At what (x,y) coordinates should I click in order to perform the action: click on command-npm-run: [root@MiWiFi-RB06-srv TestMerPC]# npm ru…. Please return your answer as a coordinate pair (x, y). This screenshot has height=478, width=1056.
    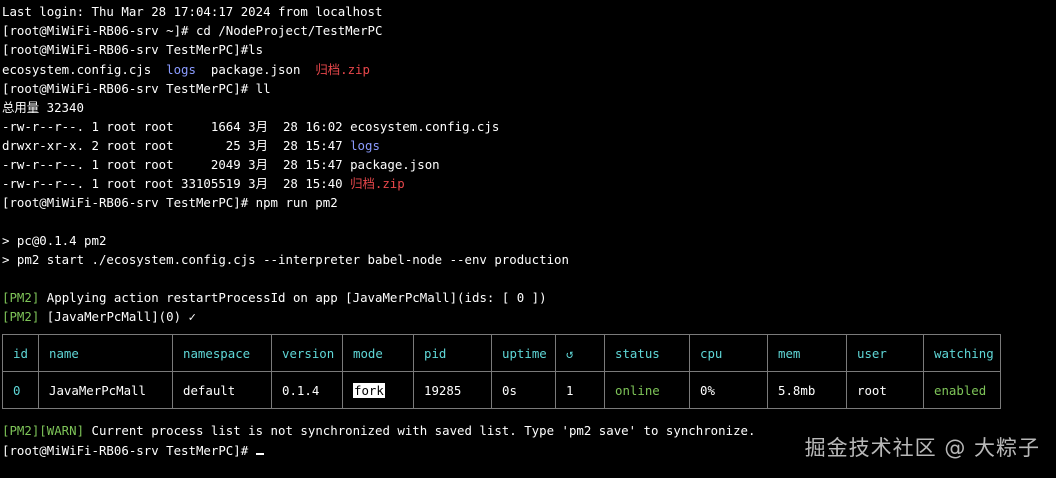
    Looking at the image, I should click on (170, 202).